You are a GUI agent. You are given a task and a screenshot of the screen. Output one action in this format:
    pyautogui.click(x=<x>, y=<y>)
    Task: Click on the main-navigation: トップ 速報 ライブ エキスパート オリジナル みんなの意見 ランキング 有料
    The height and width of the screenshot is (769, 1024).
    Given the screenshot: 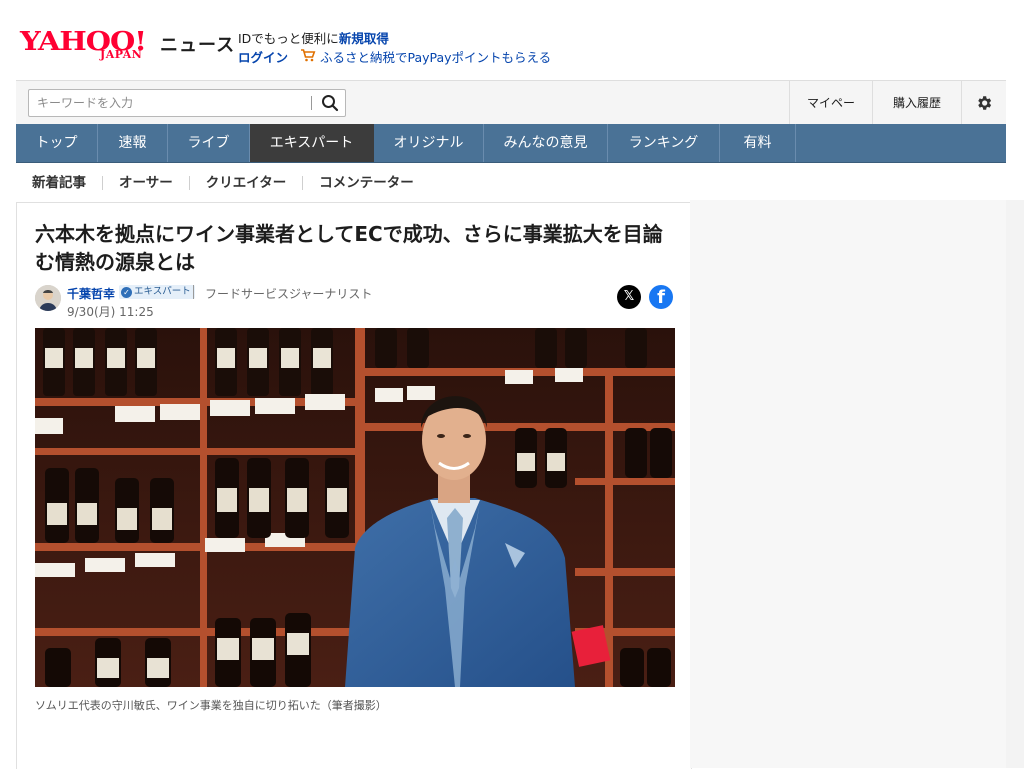 What is the action you would take?
    pyautogui.click(x=511, y=143)
    